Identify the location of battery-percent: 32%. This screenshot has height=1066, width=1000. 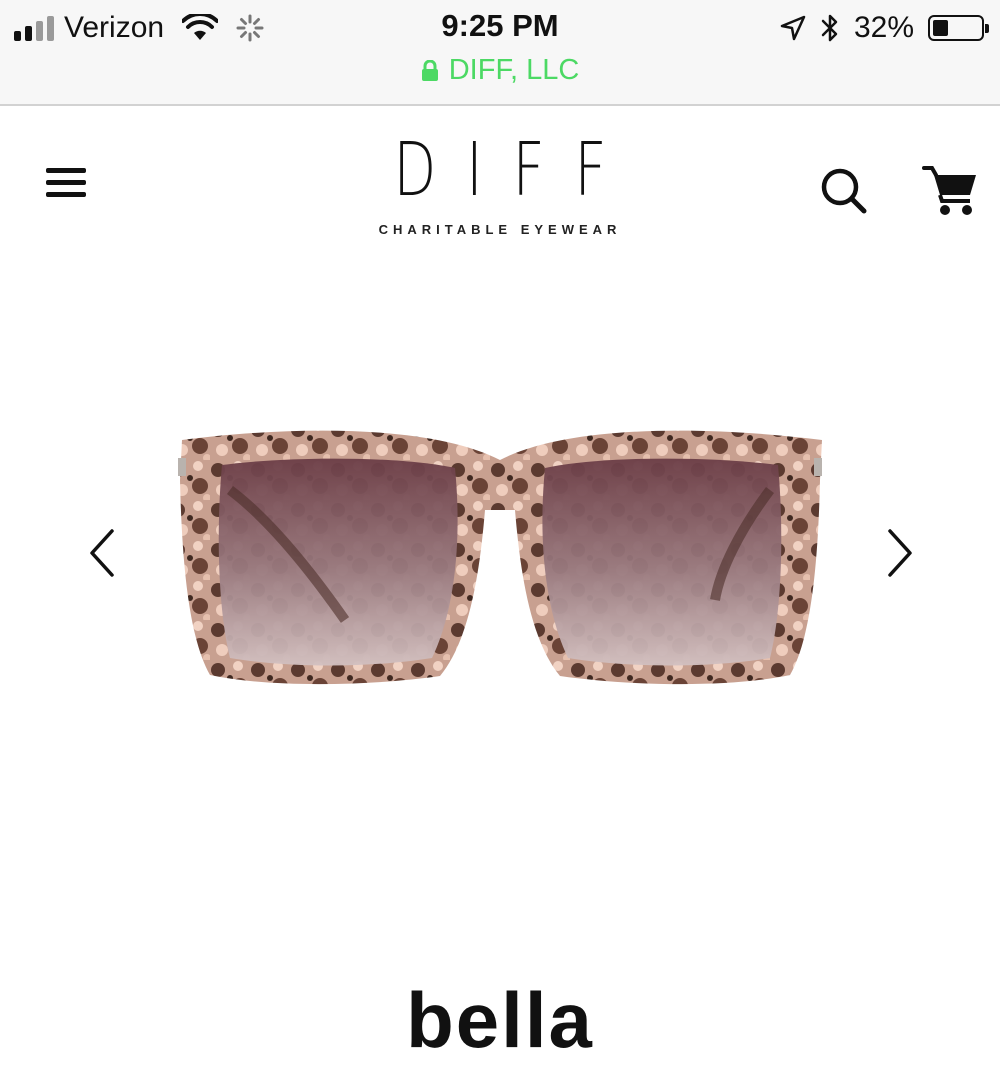
(883, 27).